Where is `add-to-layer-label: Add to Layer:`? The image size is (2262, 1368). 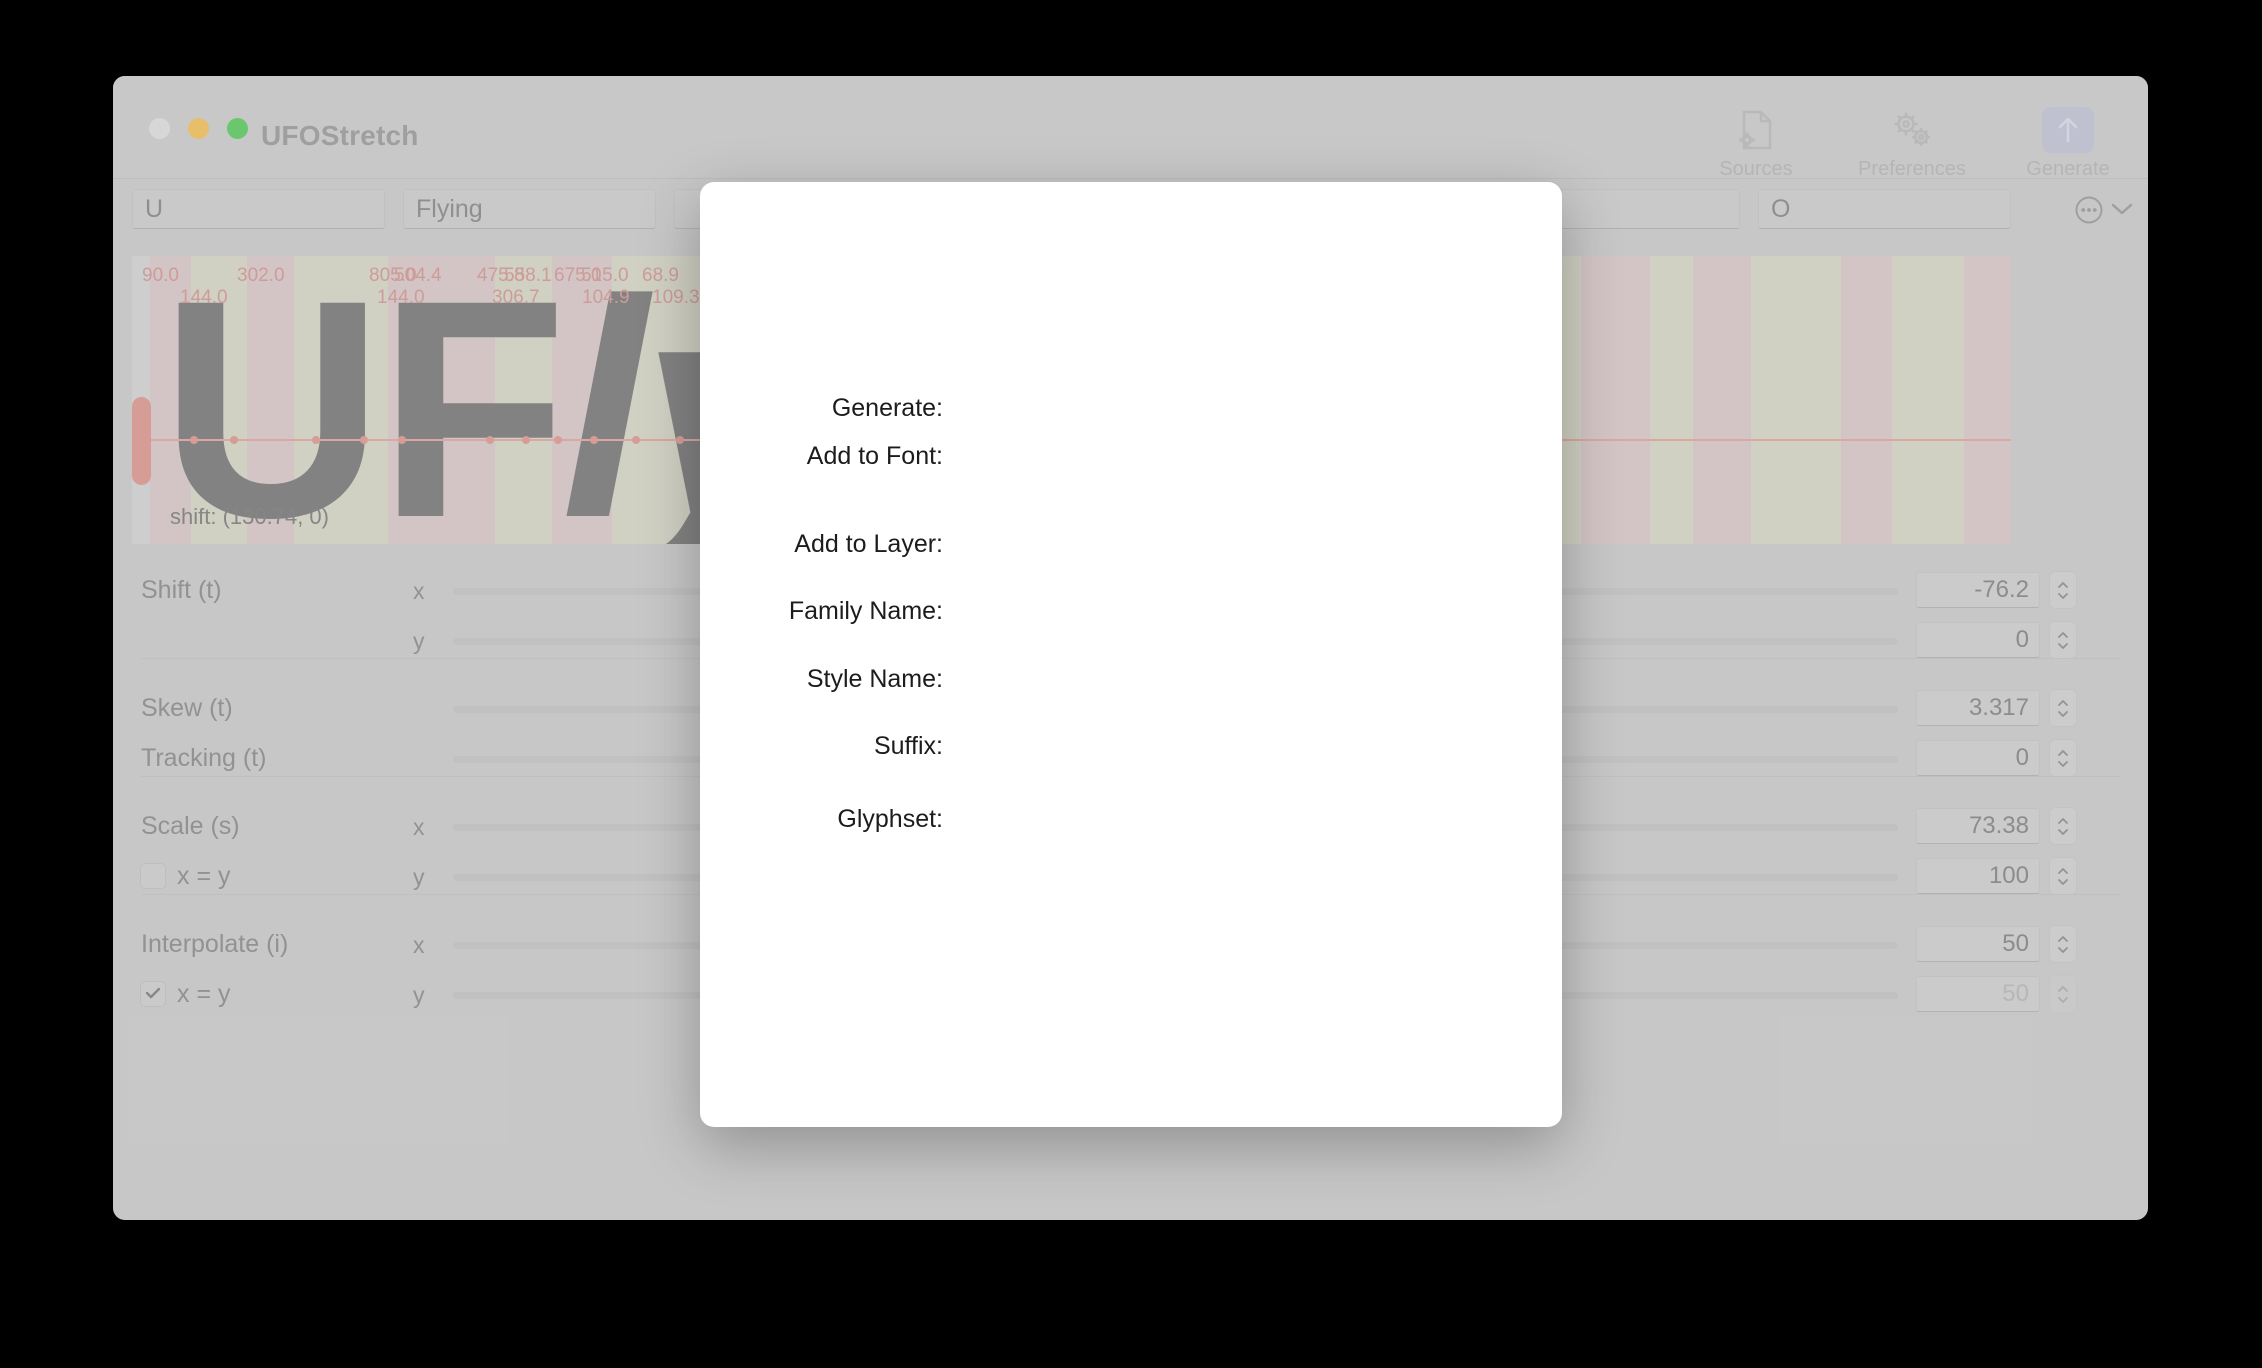 add-to-layer-label: Add to Layer: is located at coordinates (868, 544).